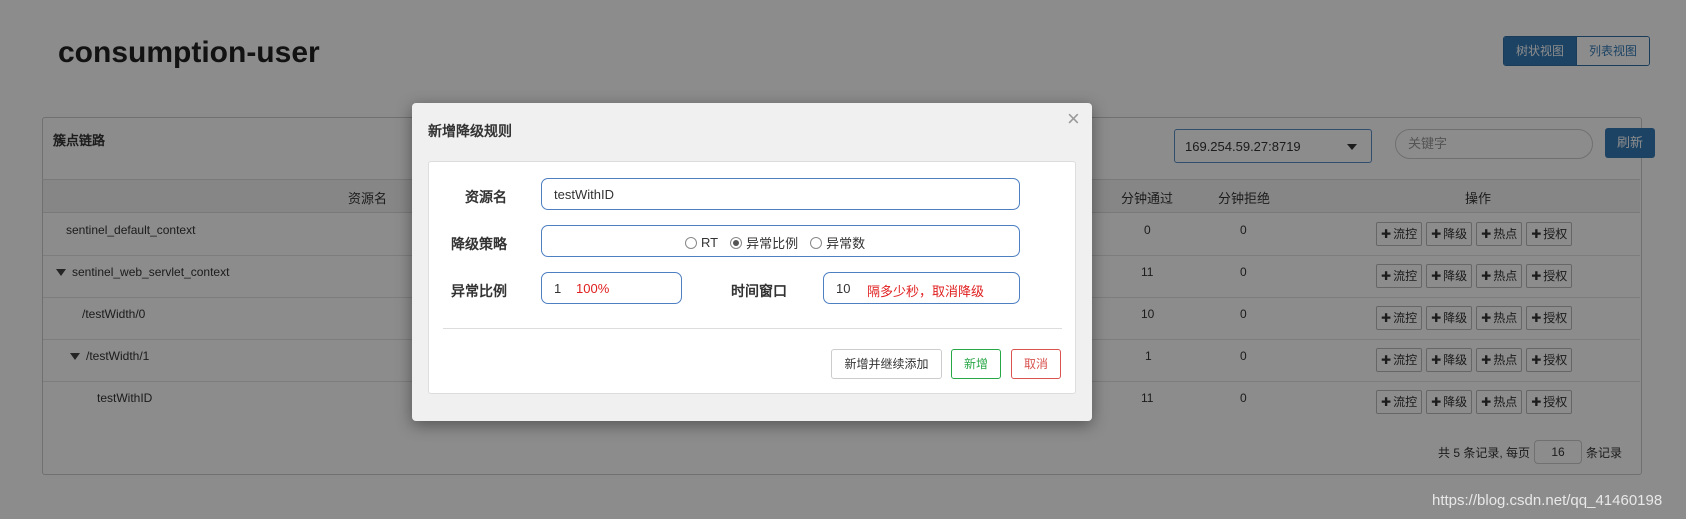  I want to click on ratio-hint: 100%, so click(593, 288).